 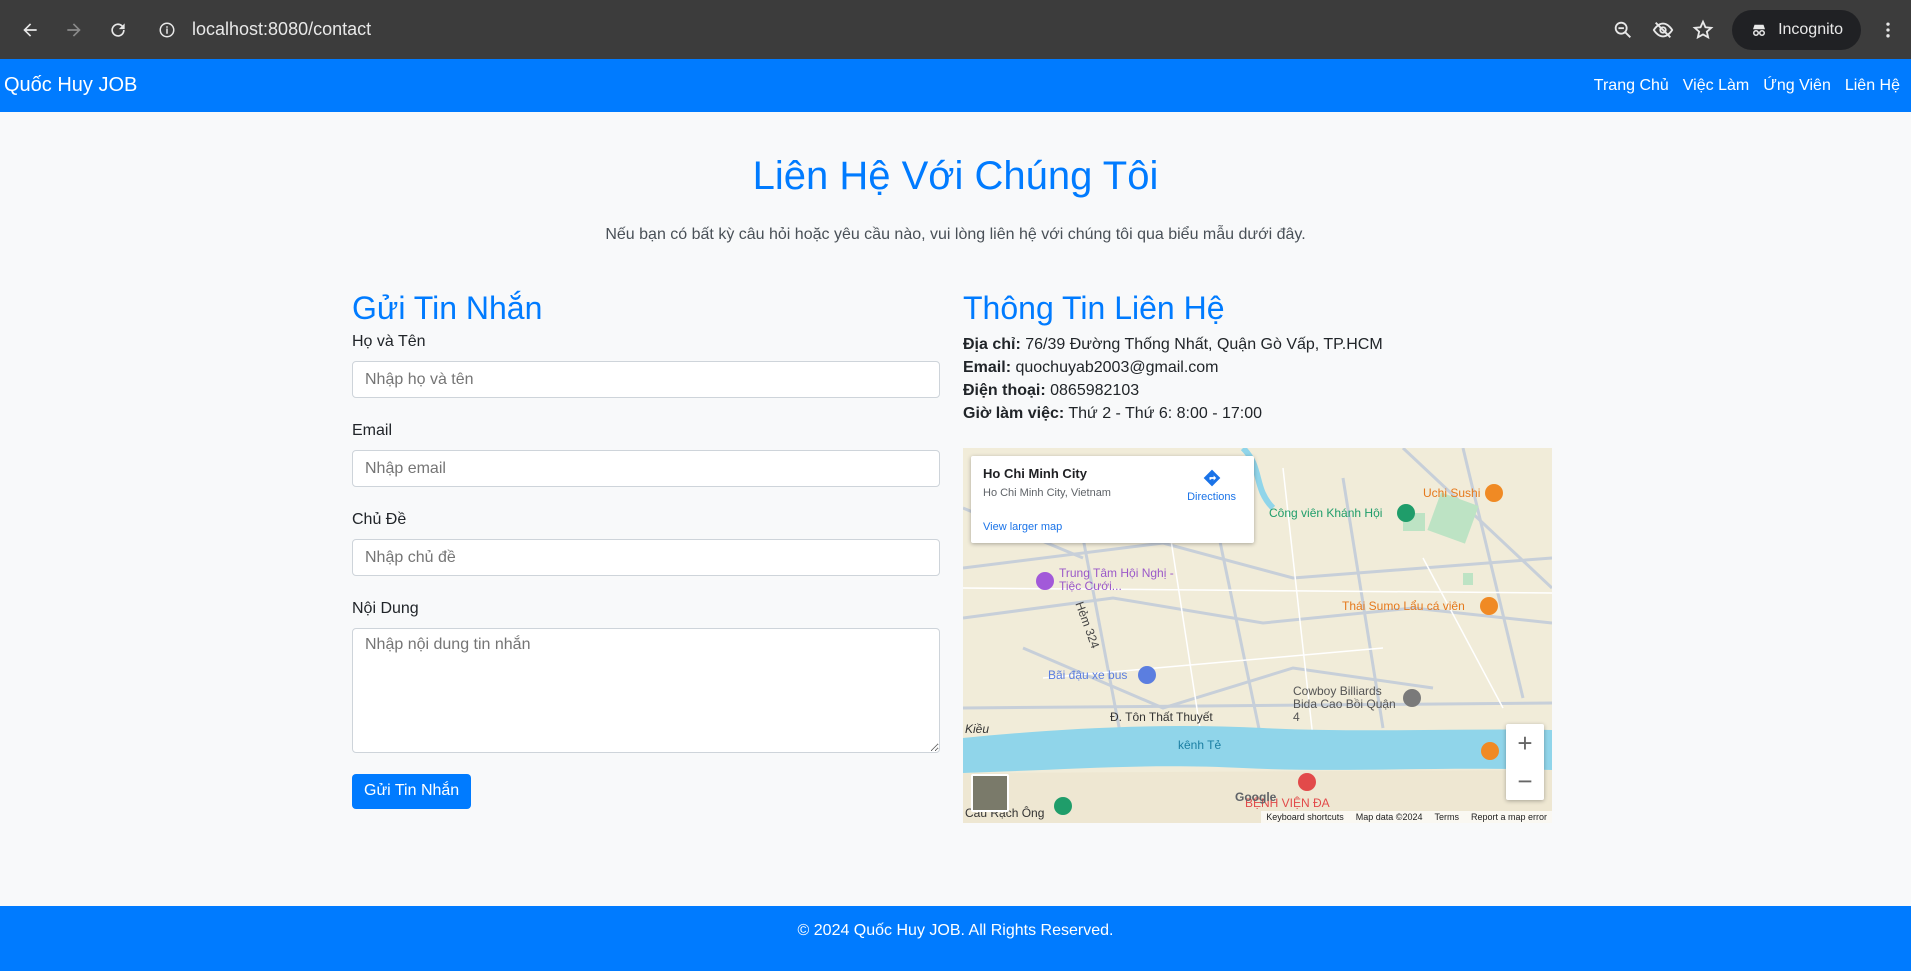 What do you see at coordinates (1810, 29) in the screenshot?
I see `incognito-label: Incognito` at bounding box center [1810, 29].